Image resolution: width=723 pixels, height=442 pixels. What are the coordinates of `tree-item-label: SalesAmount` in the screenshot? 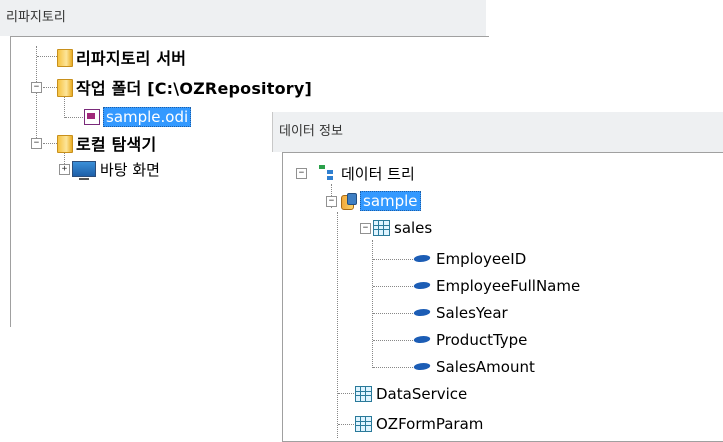 It's located at (485, 367).